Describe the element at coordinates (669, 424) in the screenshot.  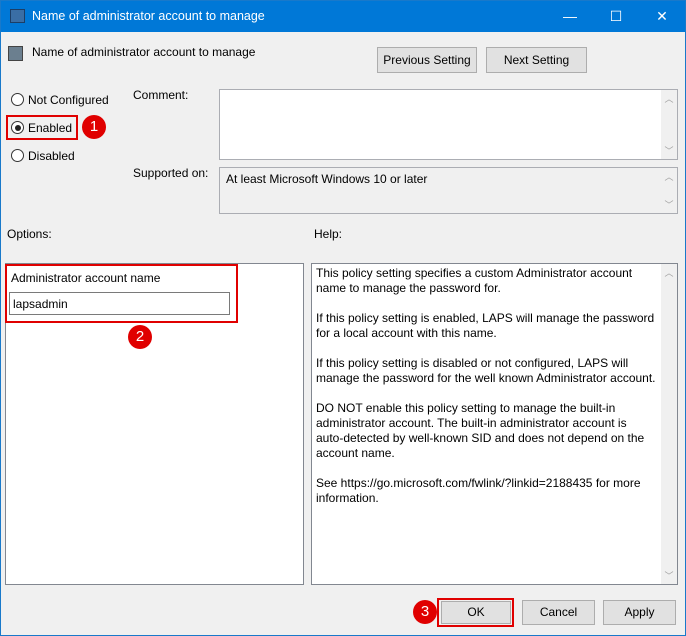
I see `help-scrollbar: ︿ ﹀` at that location.